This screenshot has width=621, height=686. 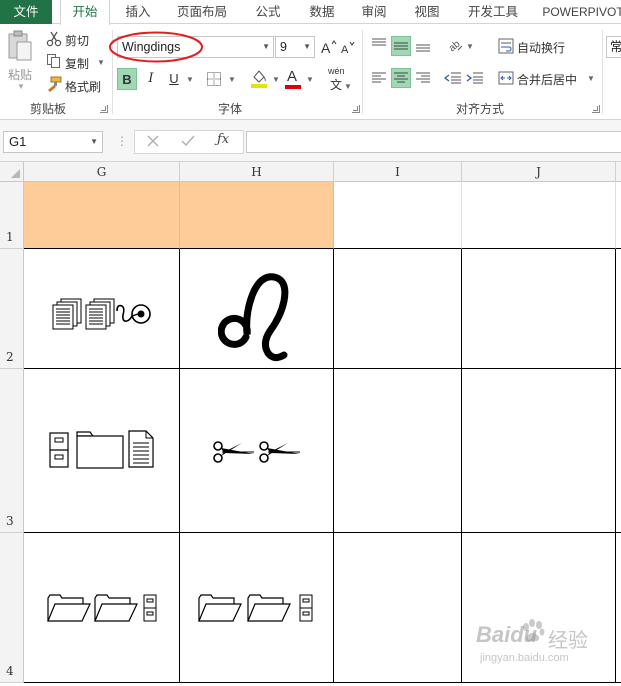 I want to click on align-right-icon, so click(x=423, y=79).